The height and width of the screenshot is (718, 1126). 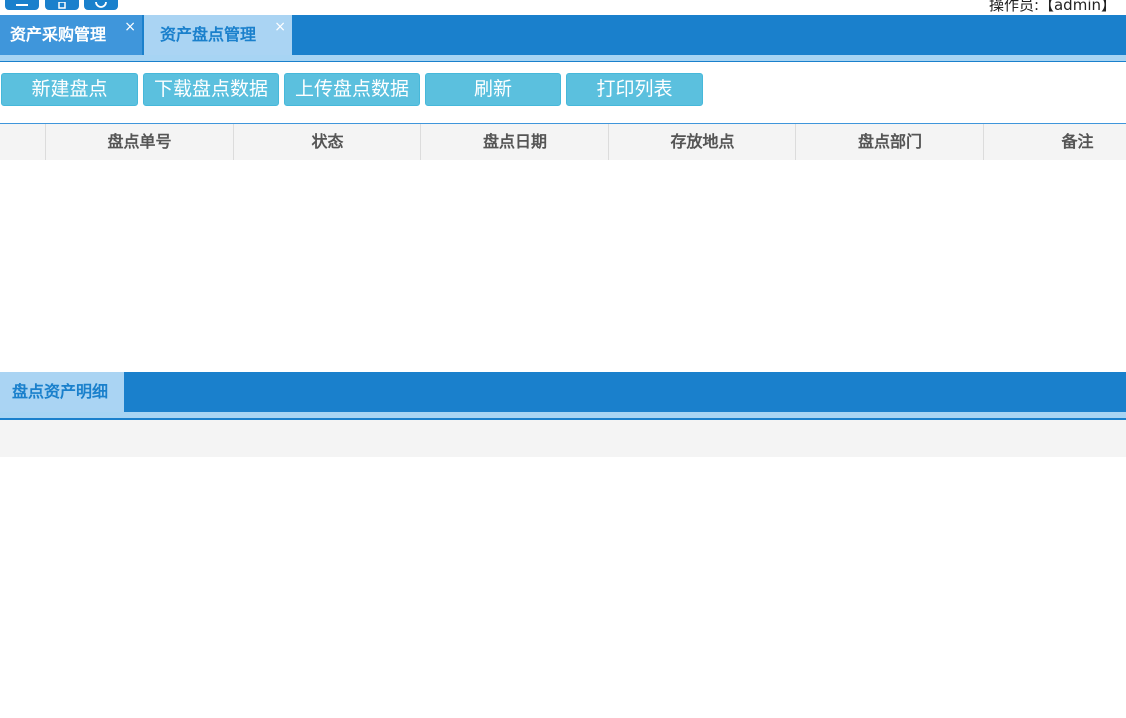 I want to click on new-inventory-button: 新建盘点, so click(x=69, y=89).